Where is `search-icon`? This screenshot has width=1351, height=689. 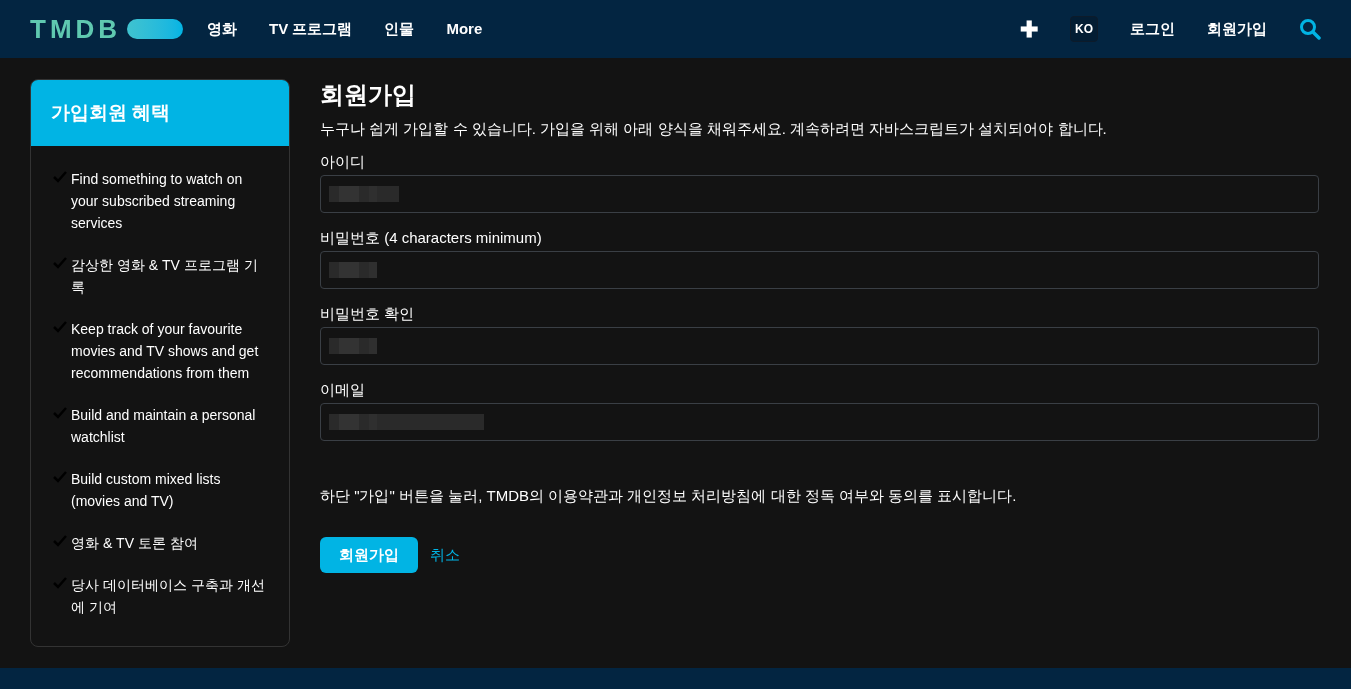
search-icon is located at coordinates (1310, 29).